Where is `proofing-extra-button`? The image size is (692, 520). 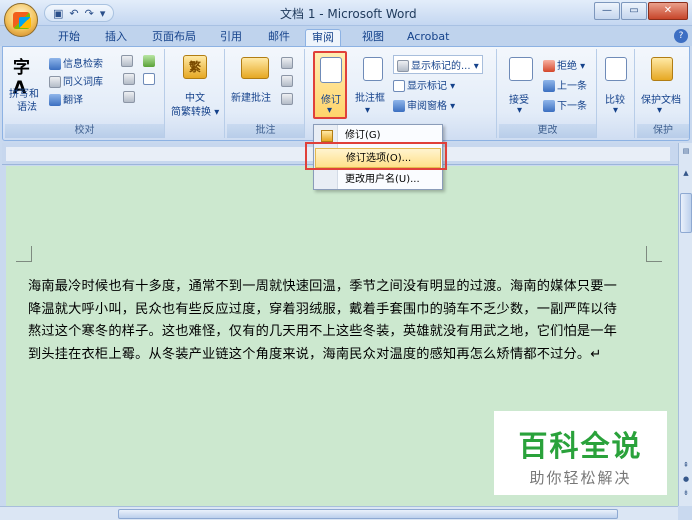
proofing-extra-button is located at coordinates (130, 97).